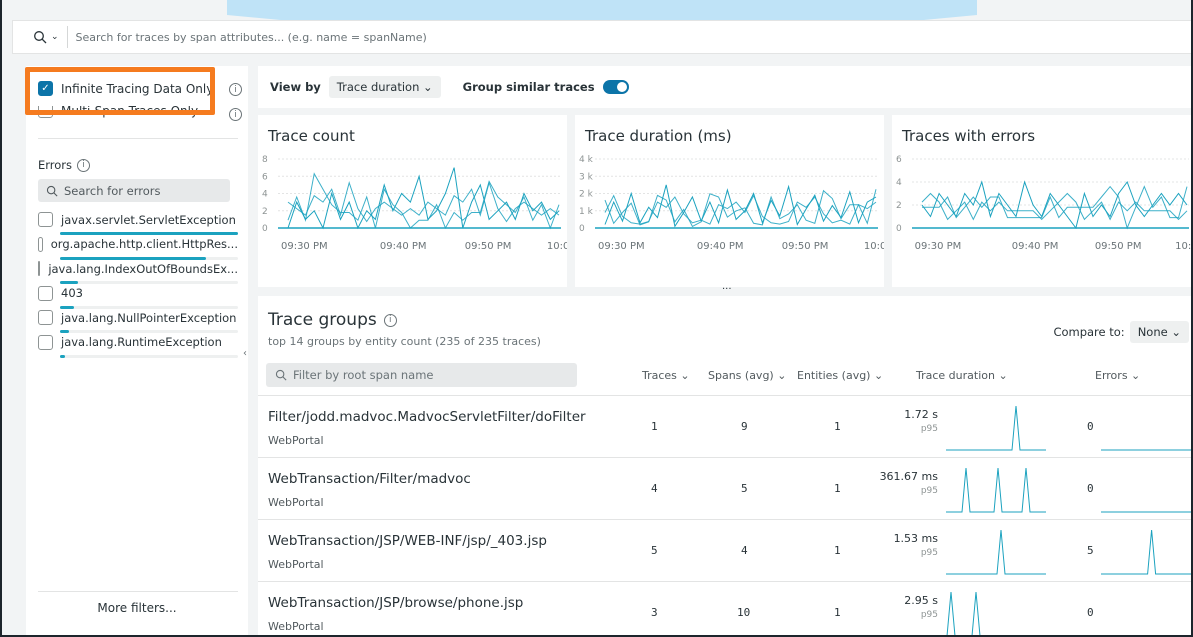 The width and height of the screenshot is (1193, 637). What do you see at coordinates (899, 229) in the screenshot?
I see `y-tick-label: 0` at bounding box center [899, 229].